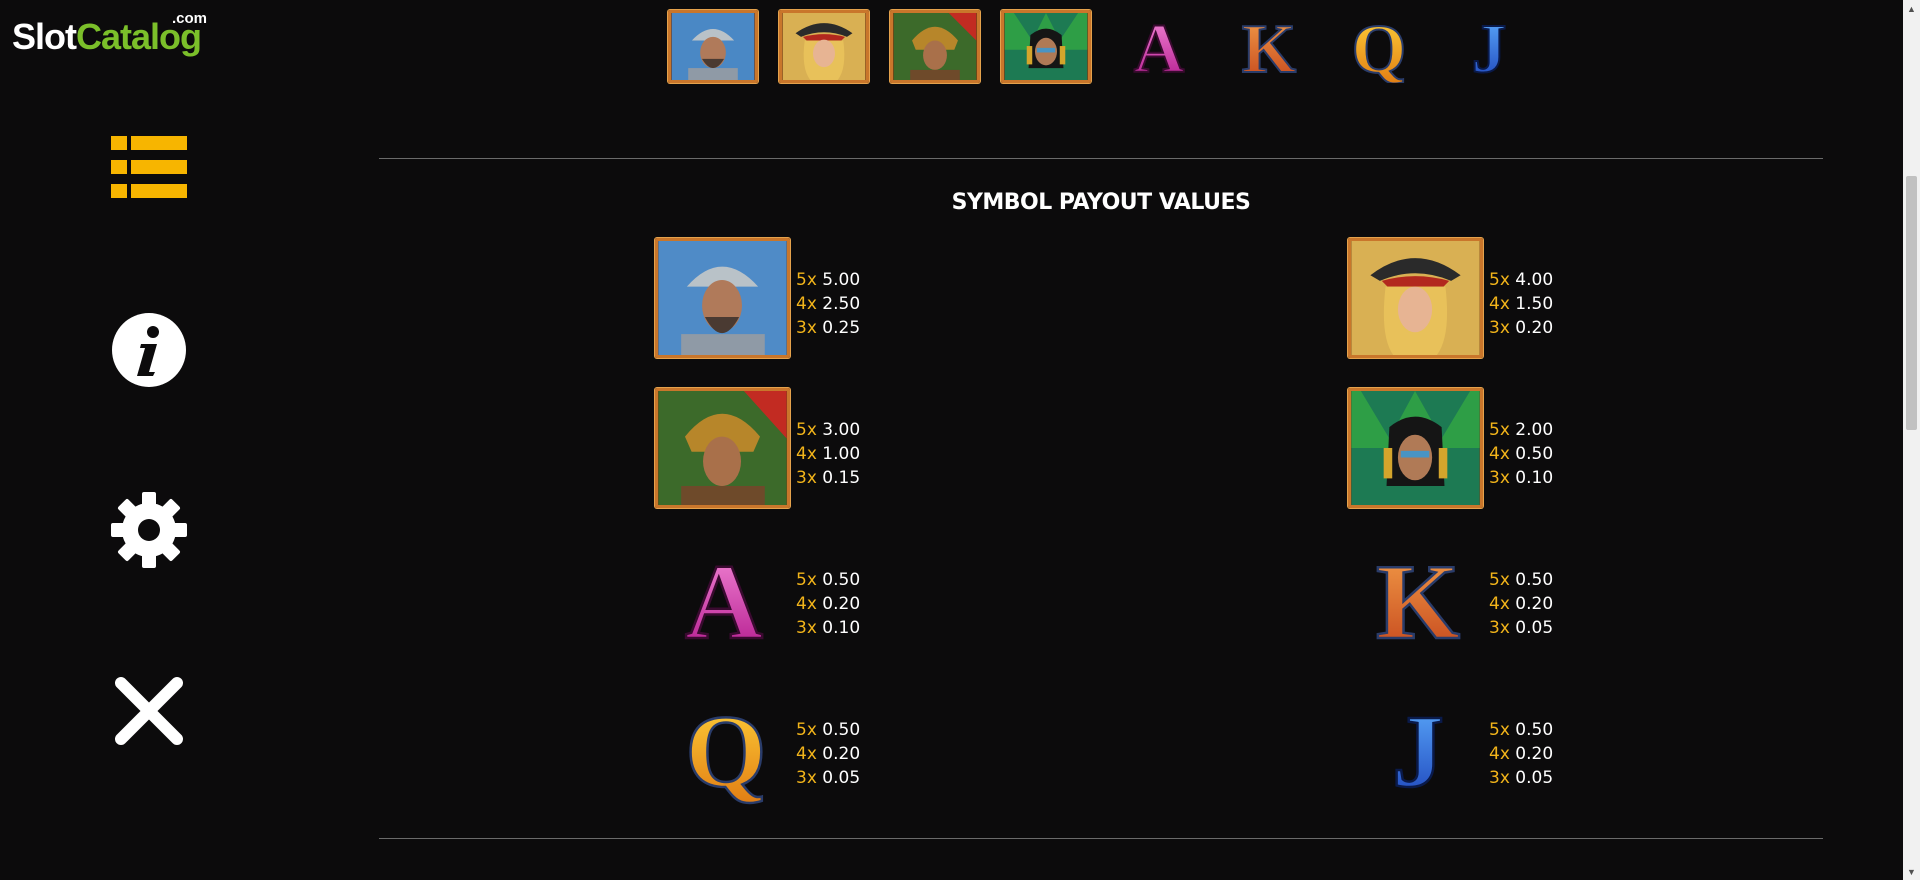 The height and width of the screenshot is (880, 1920). Describe the element at coordinates (1101, 838) in the screenshot. I see `divider-bottom` at that location.